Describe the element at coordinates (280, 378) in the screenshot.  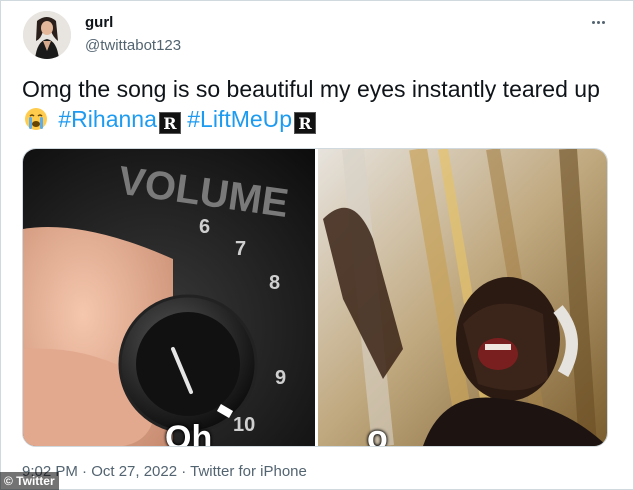
I see `dial-number: 9` at that location.